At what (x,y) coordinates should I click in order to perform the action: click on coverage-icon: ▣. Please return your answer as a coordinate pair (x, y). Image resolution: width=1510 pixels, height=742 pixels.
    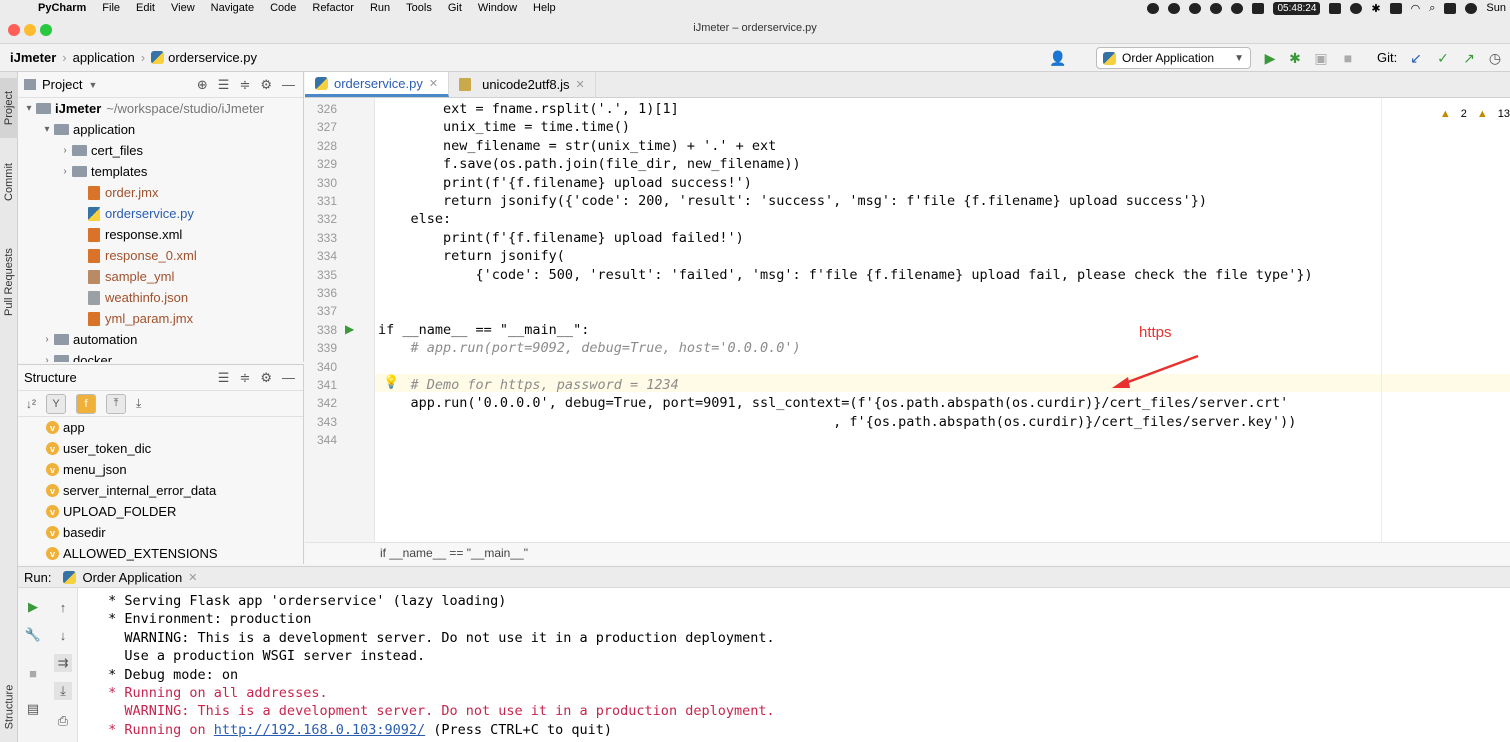
    Looking at the image, I should click on (1321, 58).